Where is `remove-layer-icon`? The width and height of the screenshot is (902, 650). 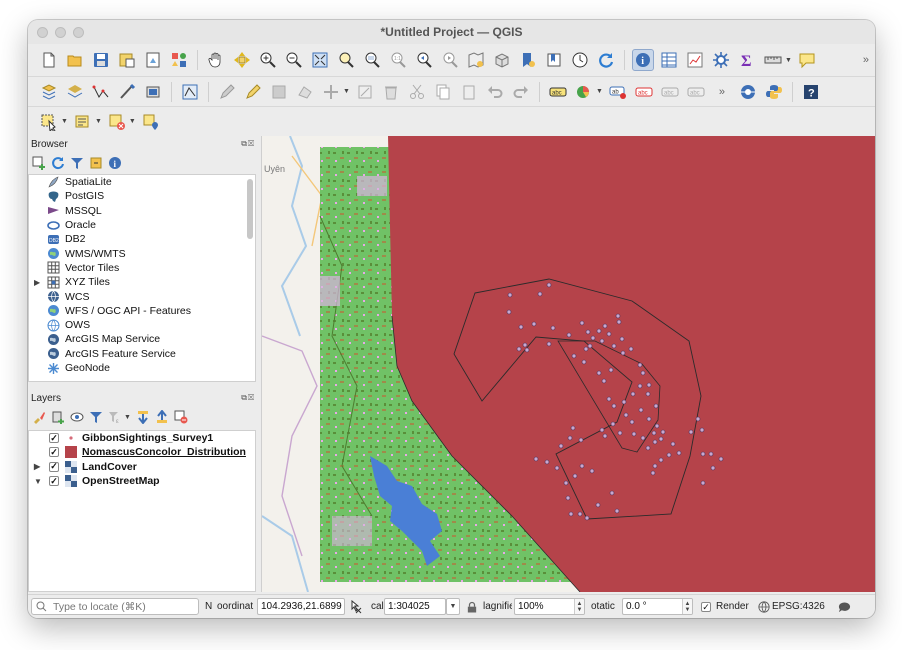
remove-layer-icon is located at coordinates (181, 417).